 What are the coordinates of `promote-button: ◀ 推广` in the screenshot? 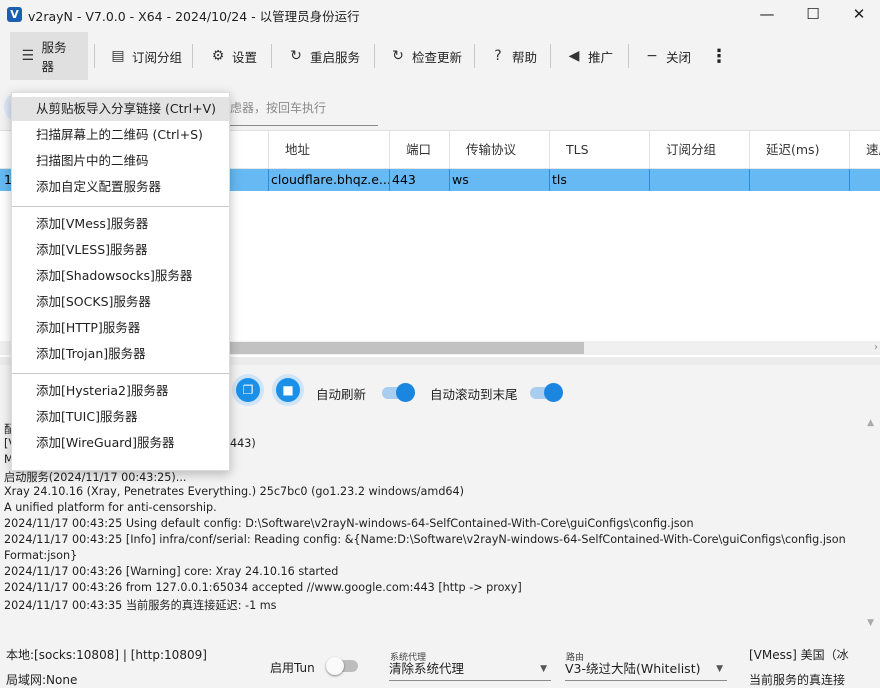 It's located at (589, 56).